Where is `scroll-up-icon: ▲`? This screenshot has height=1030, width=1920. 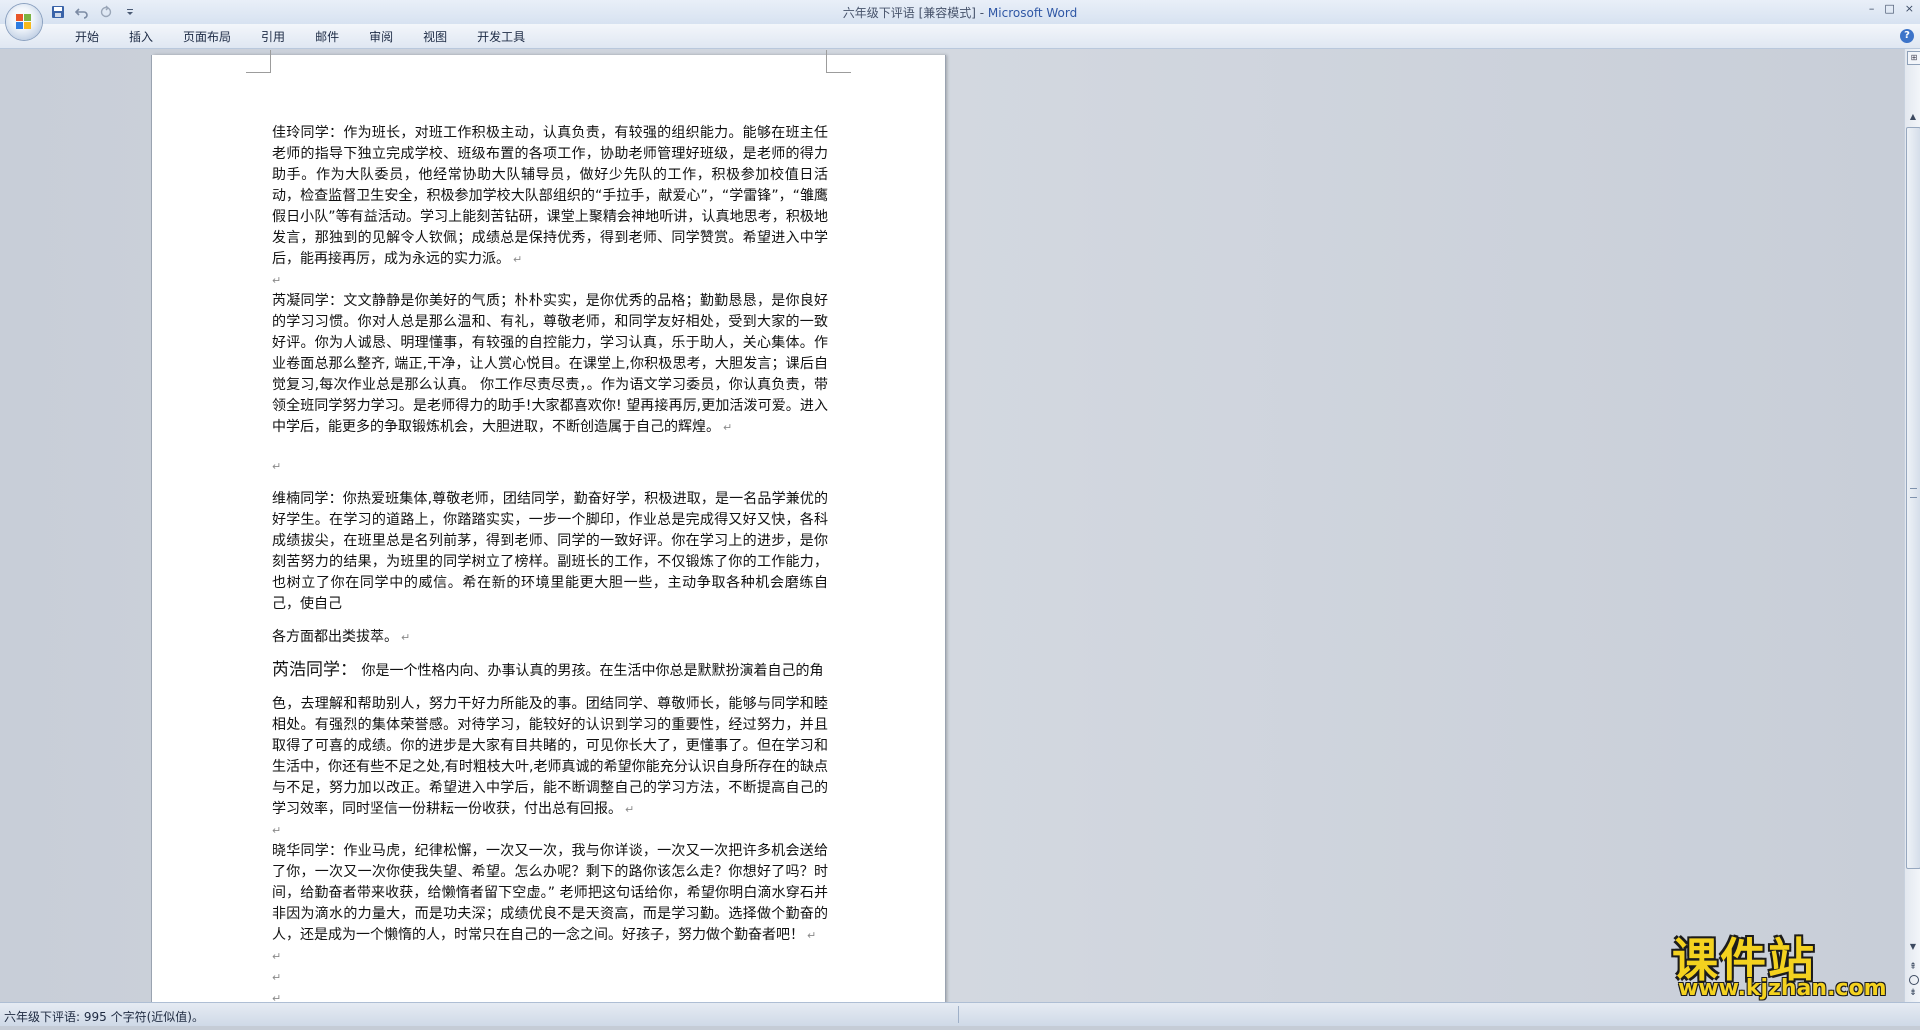 scroll-up-icon: ▲ is located at coordinates (1913, 117).